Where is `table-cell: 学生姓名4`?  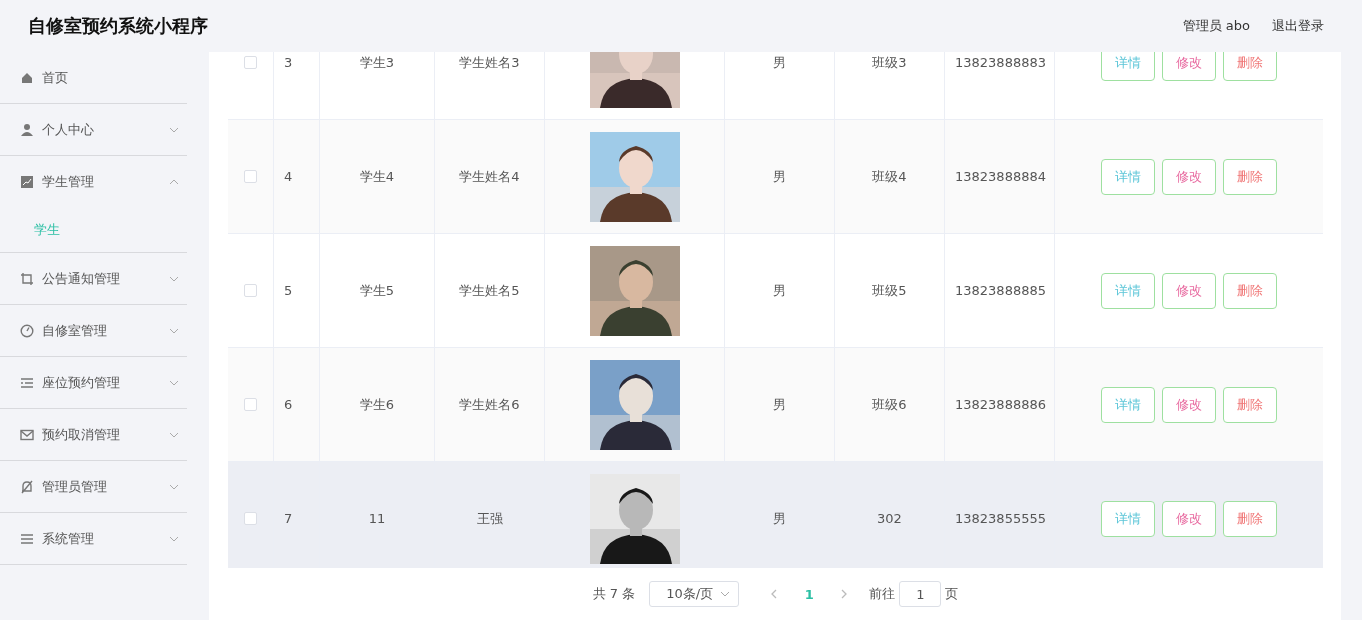 table-cell: 学生姓名4 is located at coordinates (489, 176).